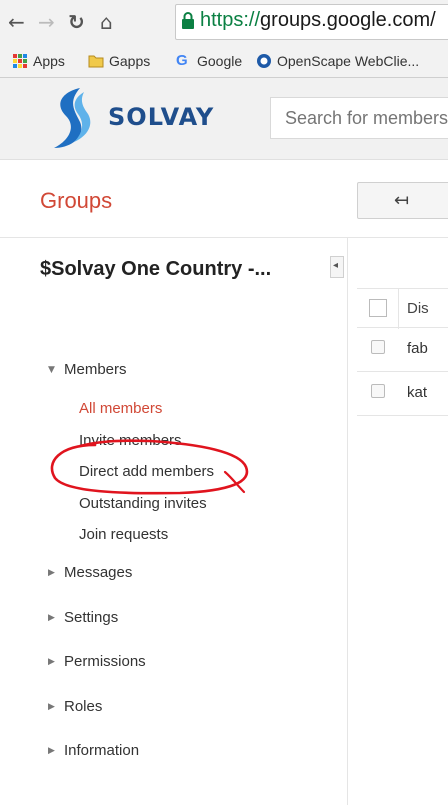 The image size is (448, 805). Describe the element at coordinates (83, 706) in the screenshot. I see `section-label: Roles` at that location.